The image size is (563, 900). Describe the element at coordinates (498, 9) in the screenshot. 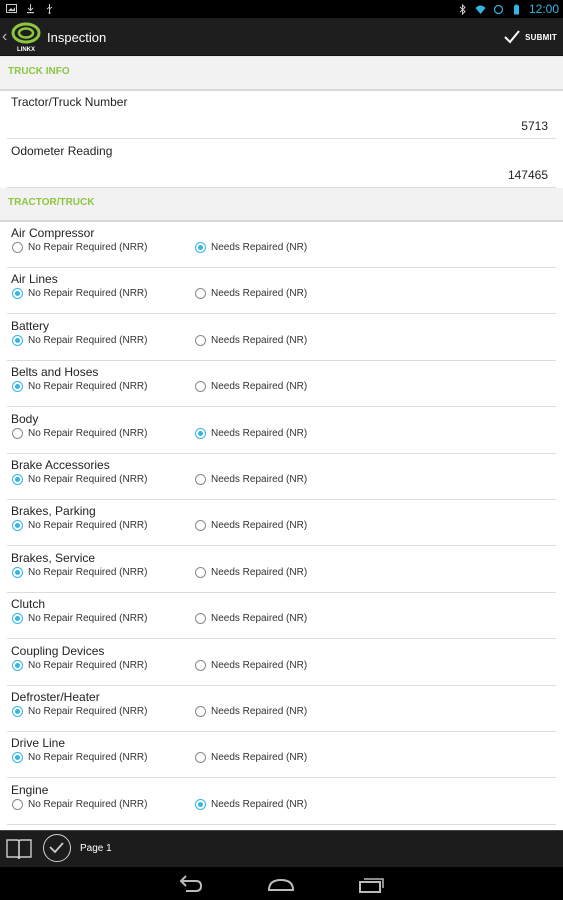

I see `sync-icon` at that location.